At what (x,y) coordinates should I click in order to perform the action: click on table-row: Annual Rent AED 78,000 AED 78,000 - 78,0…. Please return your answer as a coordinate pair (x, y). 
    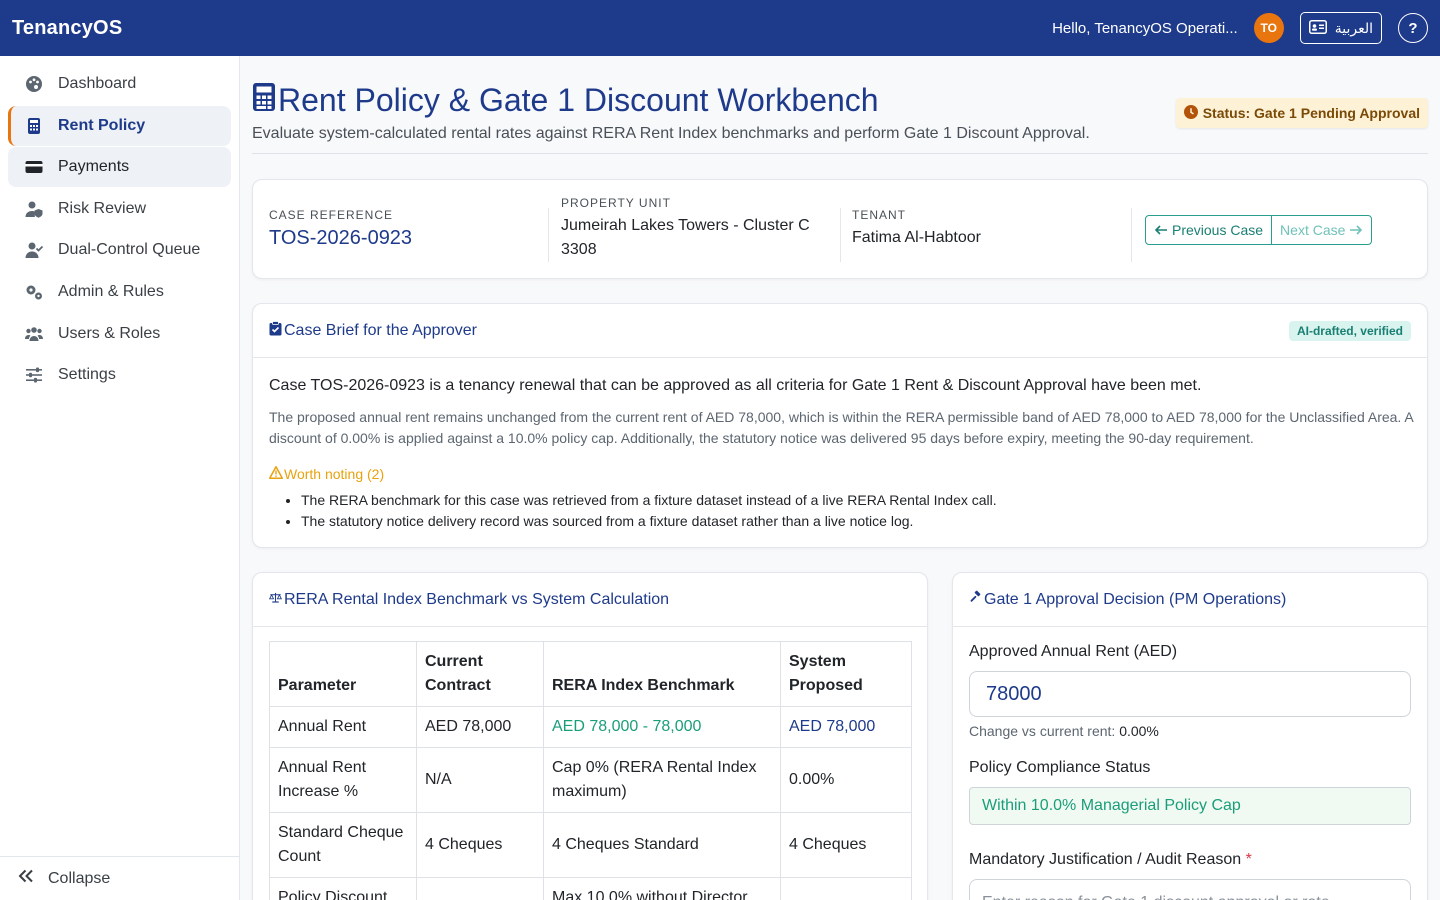
    Looking at the image, I should click on (590, 727).